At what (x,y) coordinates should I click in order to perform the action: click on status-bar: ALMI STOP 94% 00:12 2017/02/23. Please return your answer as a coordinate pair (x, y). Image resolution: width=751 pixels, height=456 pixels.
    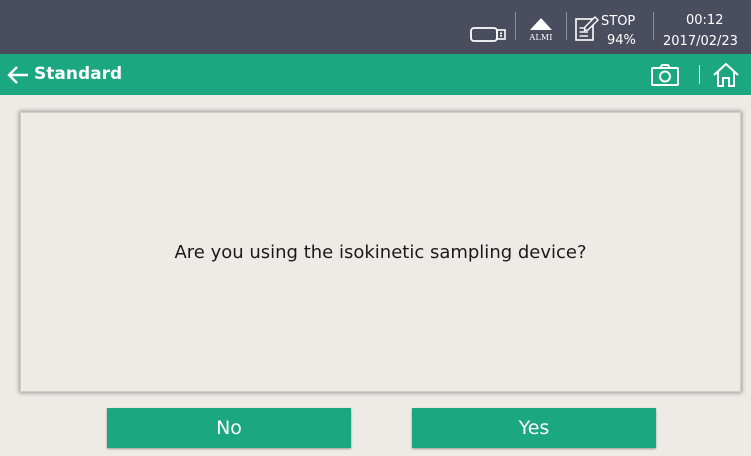
    Looking at the image, I should click on (375, 27).